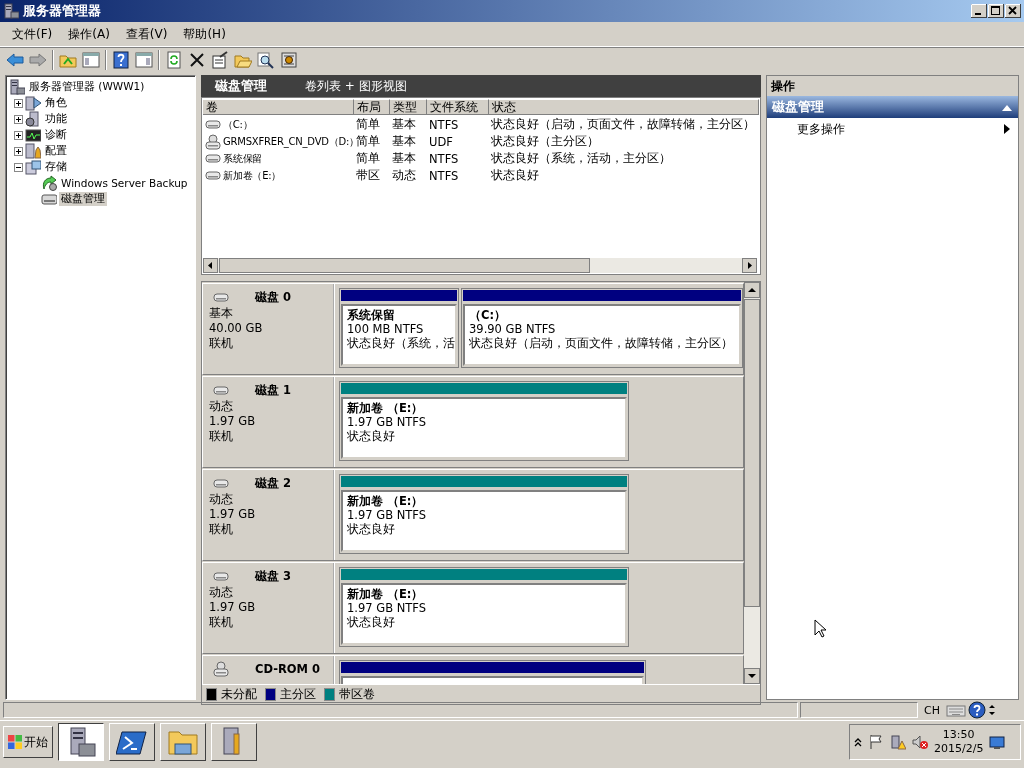  What do you see at coordinates (368, 175) in the screenshot?
I see `table-cell-text: 带区` at bounding box center [368, 175].